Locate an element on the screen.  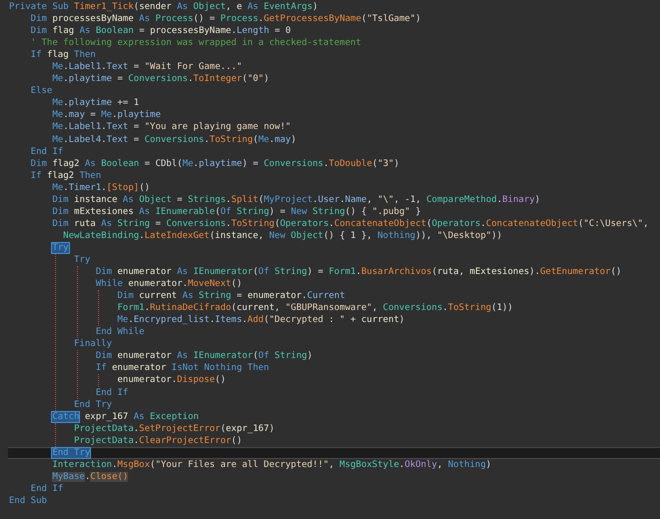
code-line: Dim instance As Object = Strings.Split(MyProject.User.Name, "\", -1, CompareMethod.Binary) is located at coordinates (296, 200).